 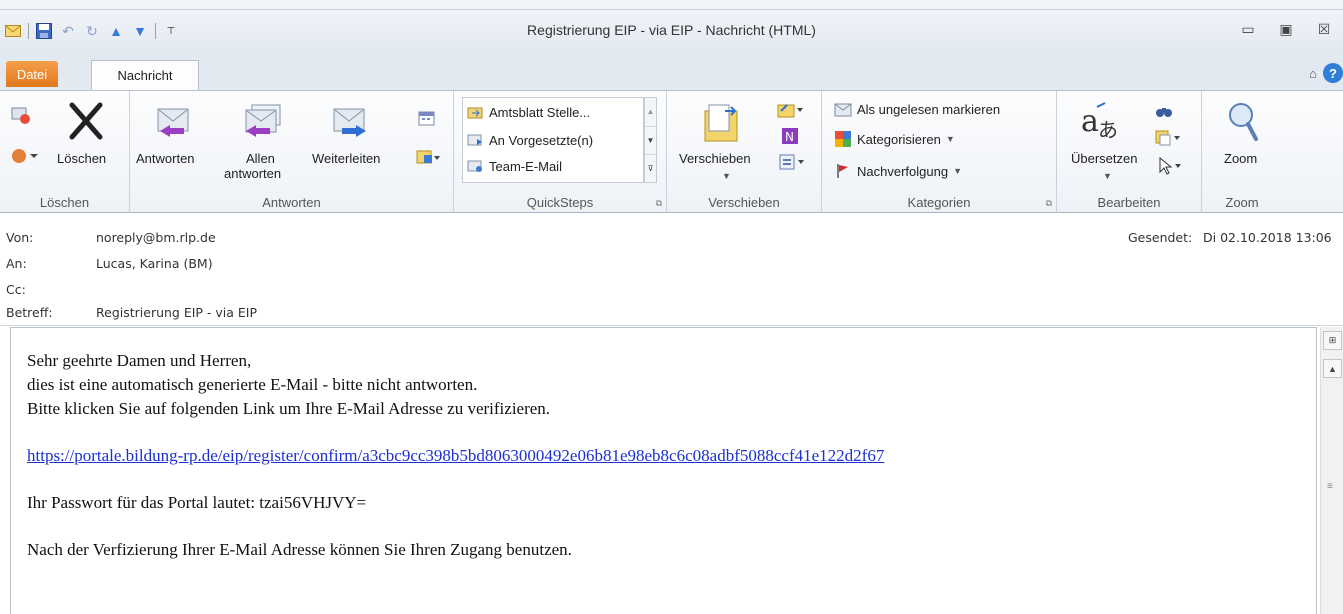 I want to click on translate-button: Übersetzen, so click(x=1104, y=158).